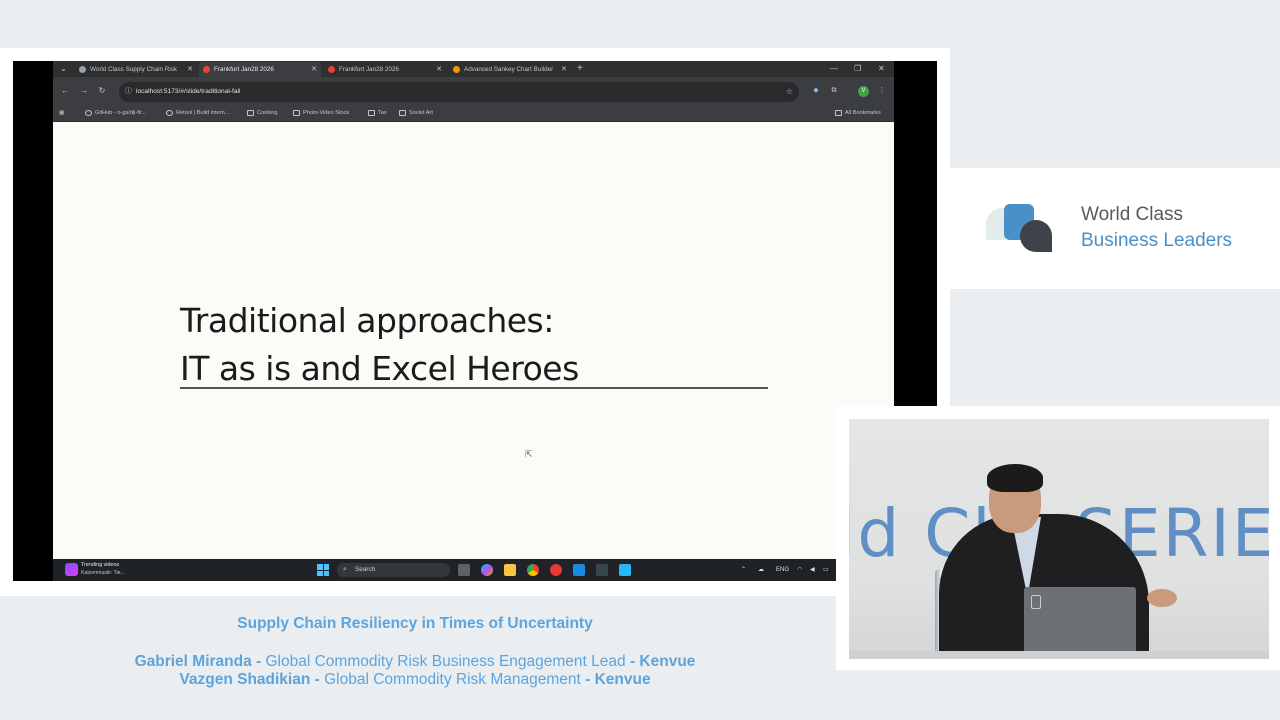 Image resolution: width=1280 pixels, height=720 pixels. I want to click on bookmark-label: Tax, so click(382, 113).